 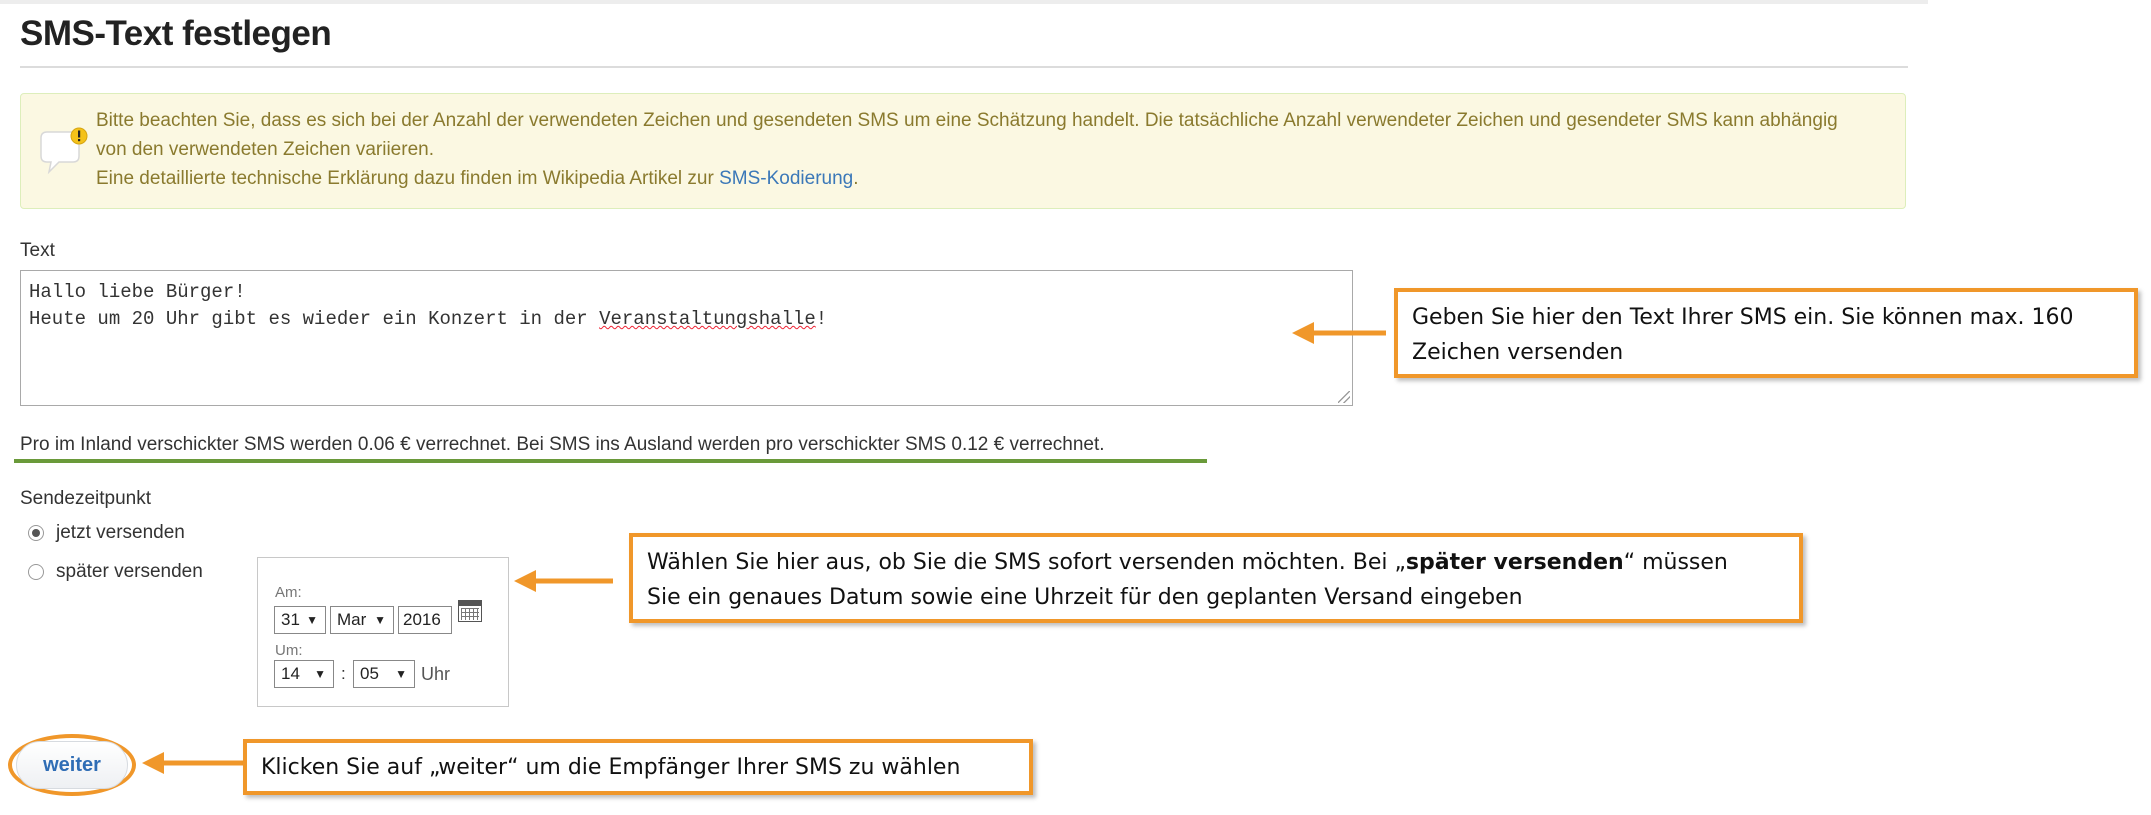 I want to click on radio-send-later-control, so click(x=36, y=572).